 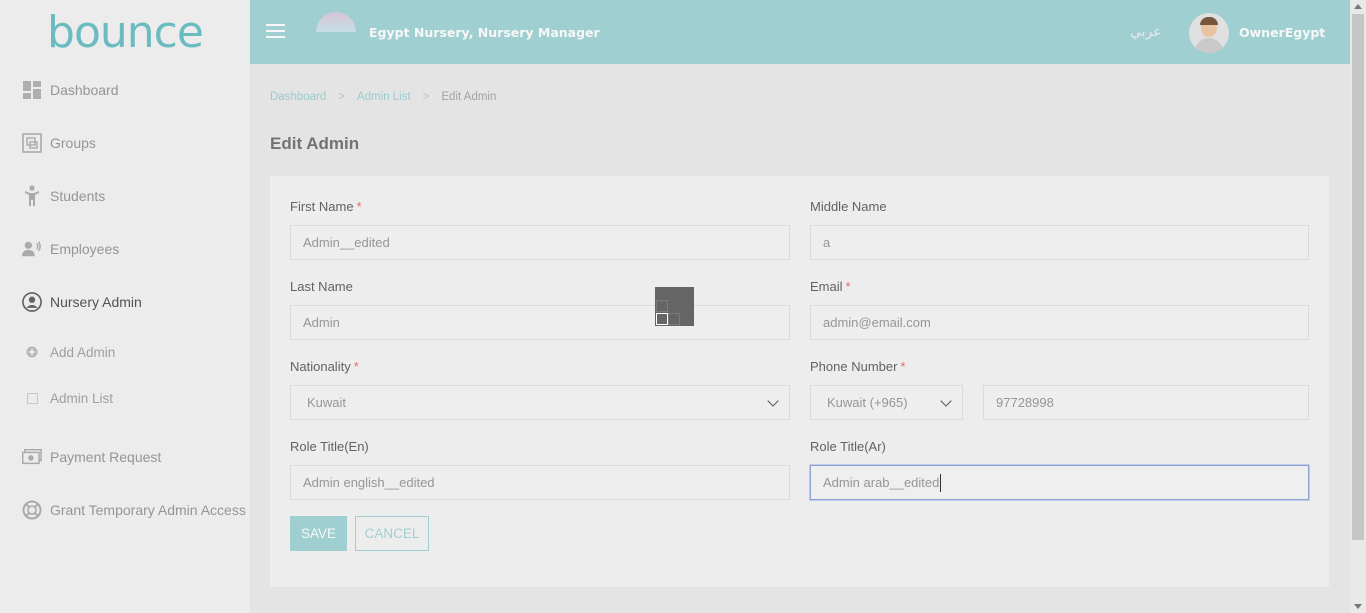 What do you see at coordinates (32, 510) in the screenshot?
I see `lifebuoy-icon` at bounding box center [32, 510].